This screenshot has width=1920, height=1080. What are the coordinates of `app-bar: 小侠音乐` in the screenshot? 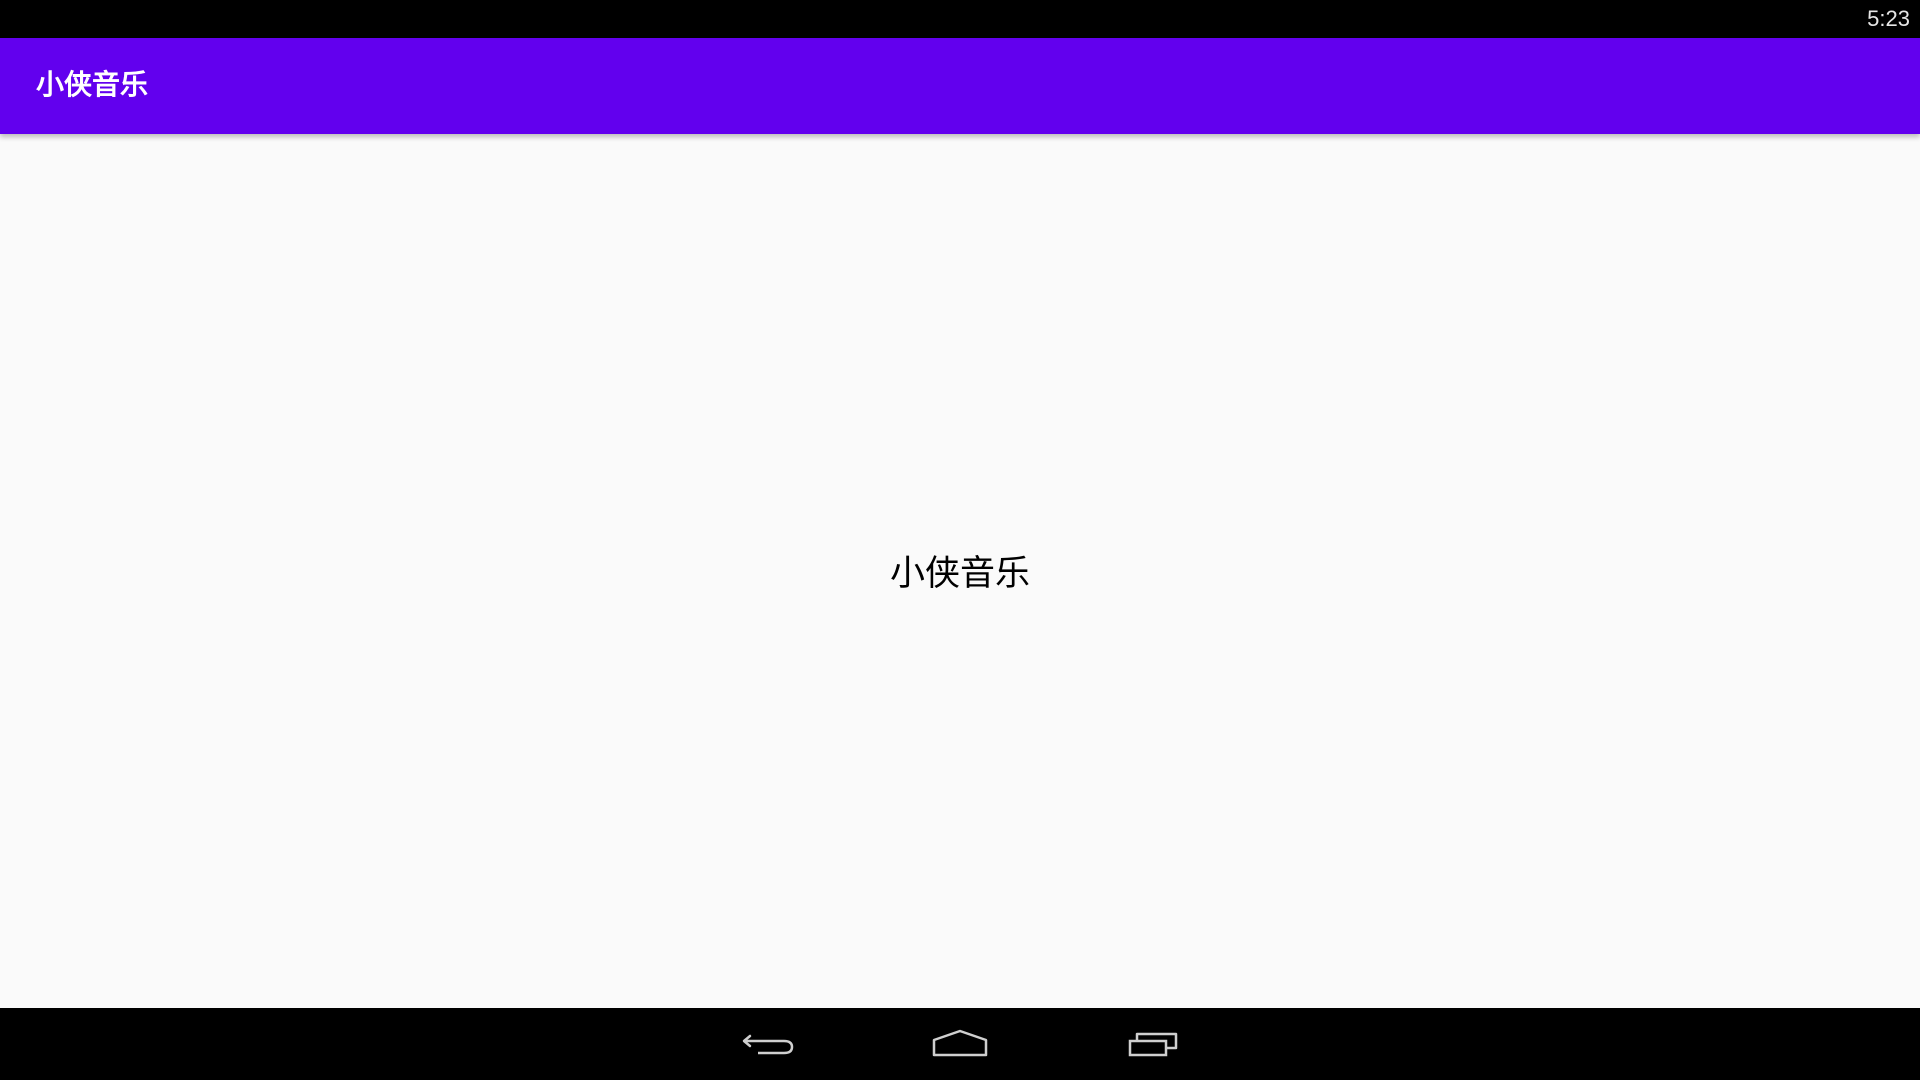 It's located at (960, 86).